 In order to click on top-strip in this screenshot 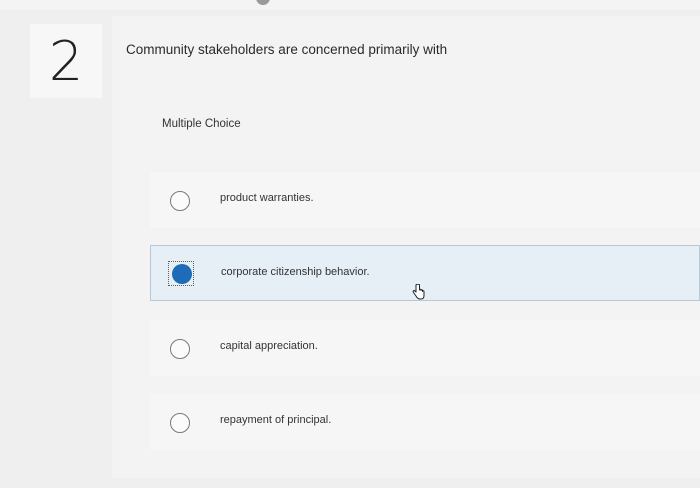, I will do `click(350, 5)`.